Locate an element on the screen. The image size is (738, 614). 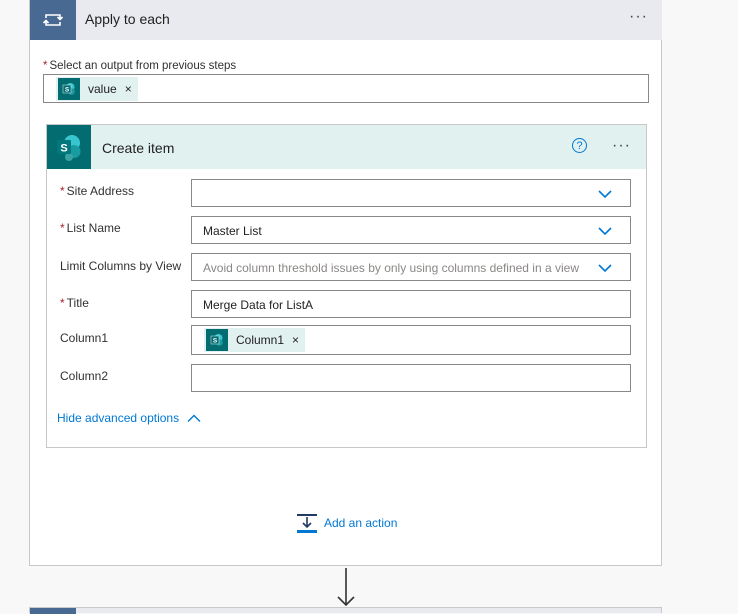
column2-label: Column2 is located at coordinates (84, 376).